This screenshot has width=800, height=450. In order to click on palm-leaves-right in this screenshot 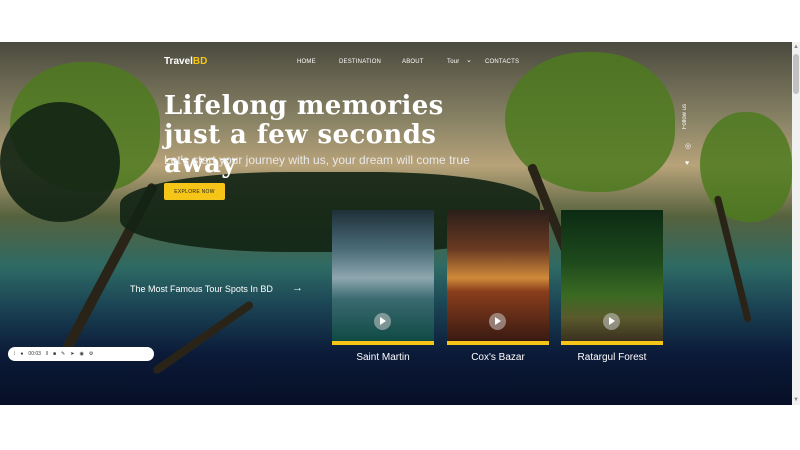, I will do `click(746, 167)`.